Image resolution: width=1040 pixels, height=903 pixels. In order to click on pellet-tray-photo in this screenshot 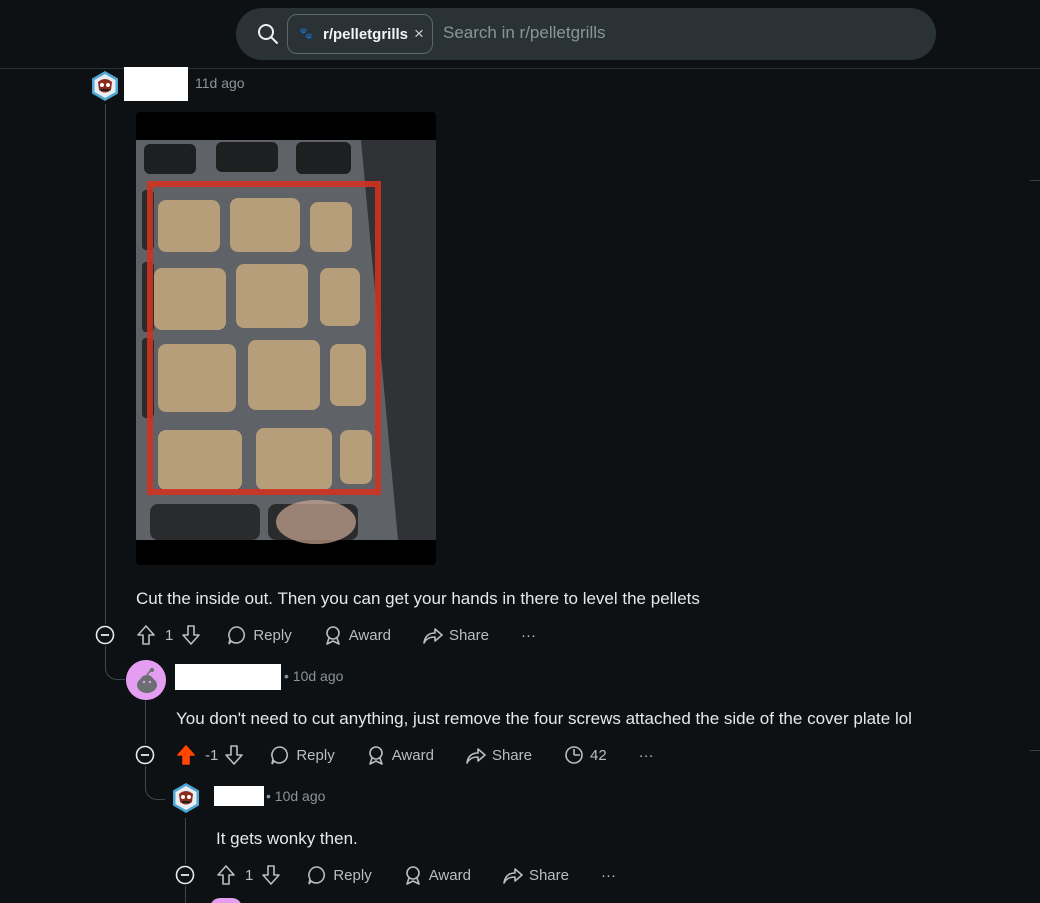, I will do `click(286, 338)`.